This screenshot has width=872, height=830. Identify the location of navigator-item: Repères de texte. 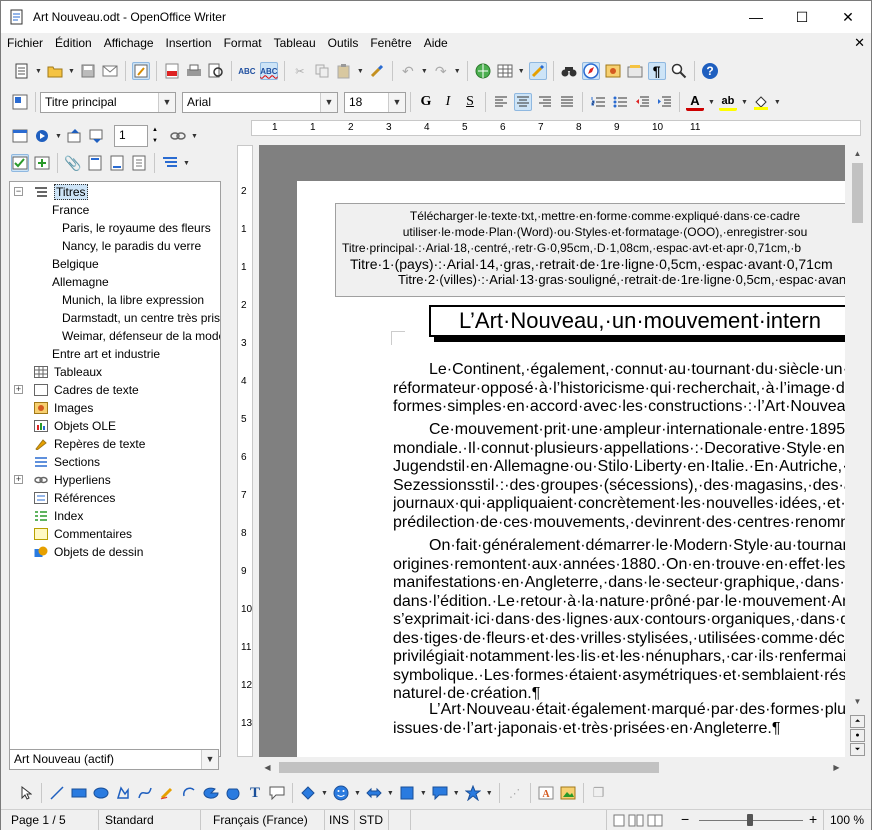
(89, 444).